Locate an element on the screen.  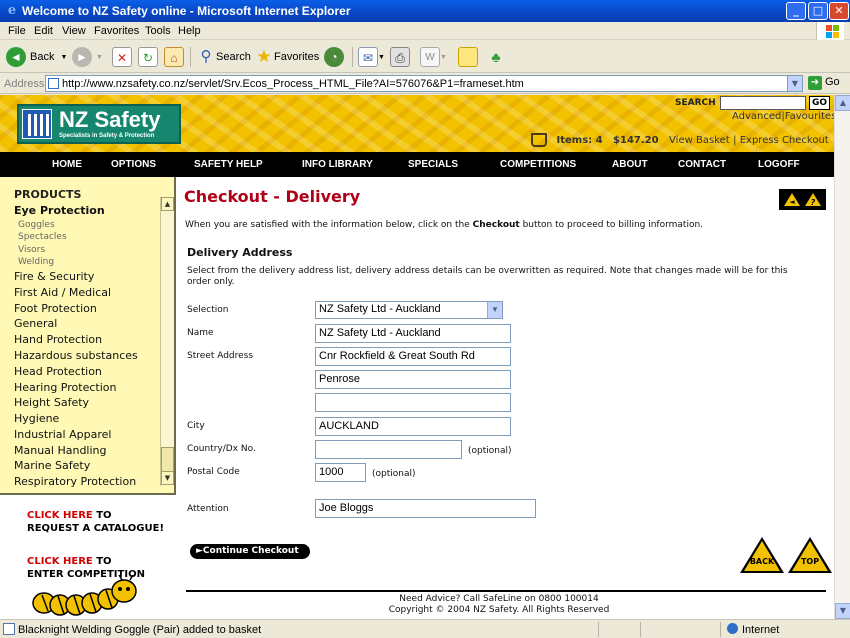
category-item: Hygiene is located at coordinates (36, 418).